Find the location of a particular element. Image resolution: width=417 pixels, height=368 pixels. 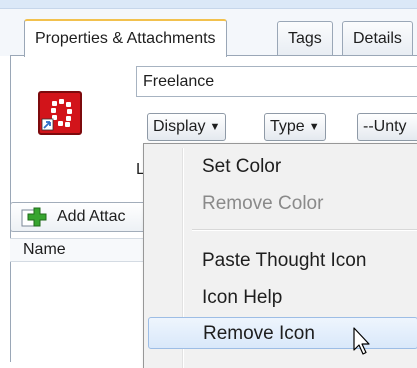

untyped-dropdown: --Unty is located at coordinates (387, 127).